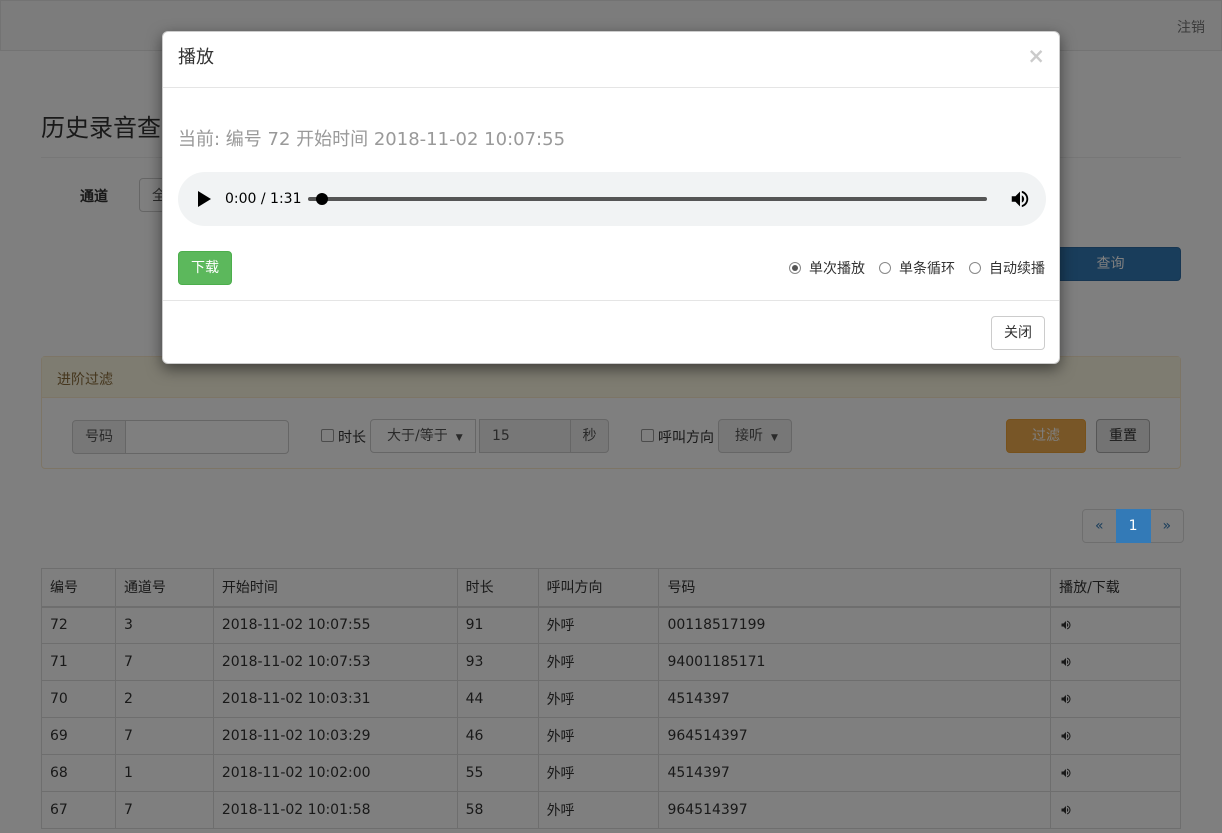 The height and width of the screenshot is (833, 1222). What do you see at coordinates (263, 199) in the screenshot?
I see `playback-time: 0:00 / 1:31` at bounding box center [263, 199].